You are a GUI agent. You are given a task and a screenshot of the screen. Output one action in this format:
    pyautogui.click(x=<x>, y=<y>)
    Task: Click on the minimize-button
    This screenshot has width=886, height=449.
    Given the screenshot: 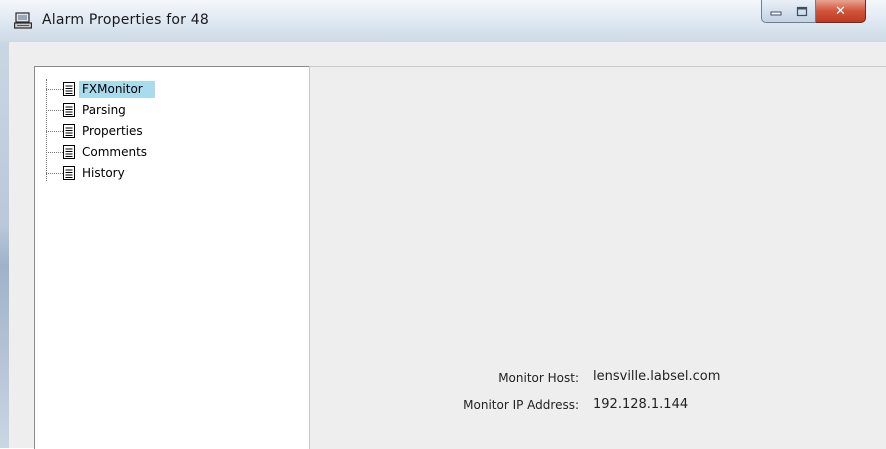 What is the action you would take?
    pyautogui.click(x=775, y=11)
    